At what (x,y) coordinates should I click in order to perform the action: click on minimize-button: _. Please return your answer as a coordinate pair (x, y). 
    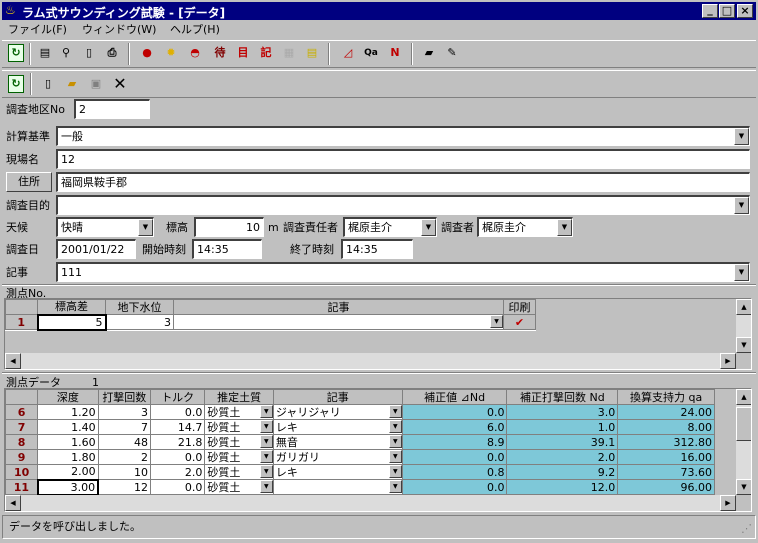
    Looking at the image, I should click on (710, 11).